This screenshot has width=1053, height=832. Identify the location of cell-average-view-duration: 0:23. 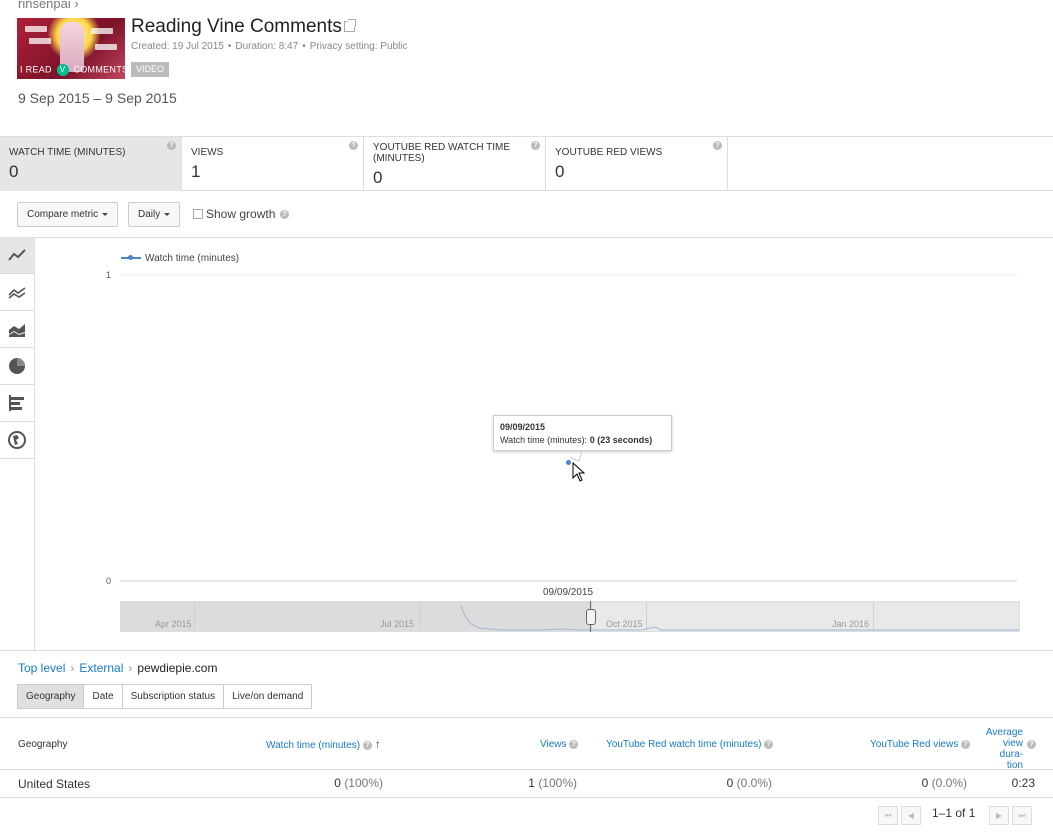
(1023, 783).